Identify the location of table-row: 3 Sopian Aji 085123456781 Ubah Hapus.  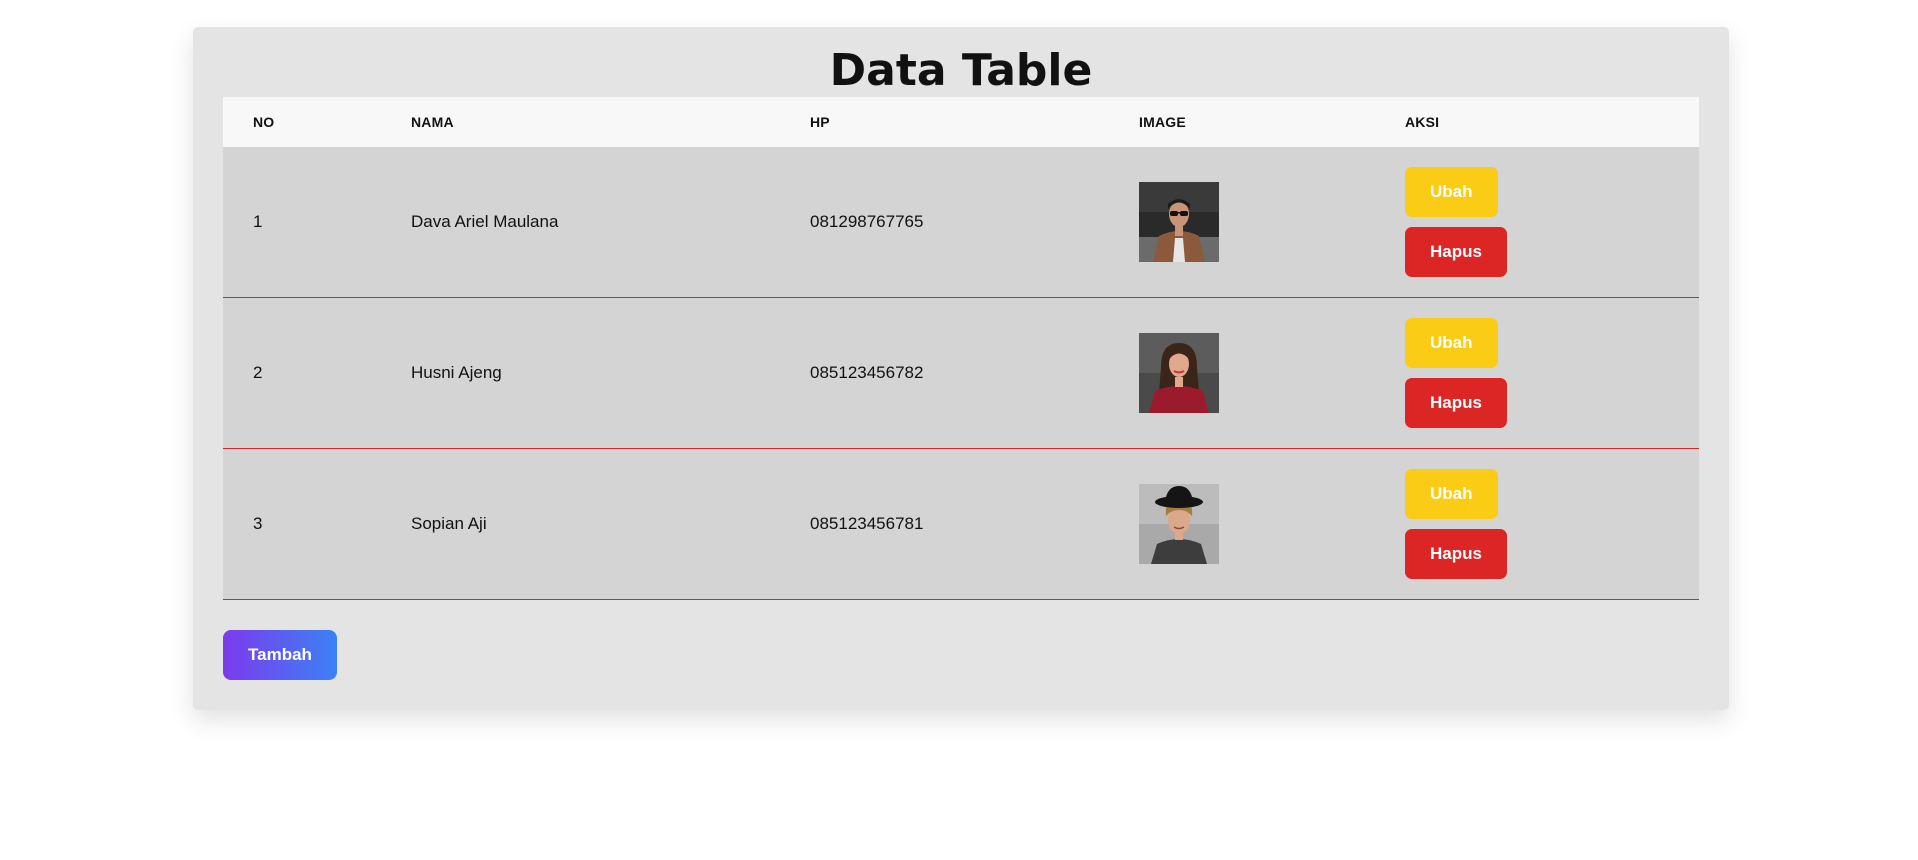
(961, 524).